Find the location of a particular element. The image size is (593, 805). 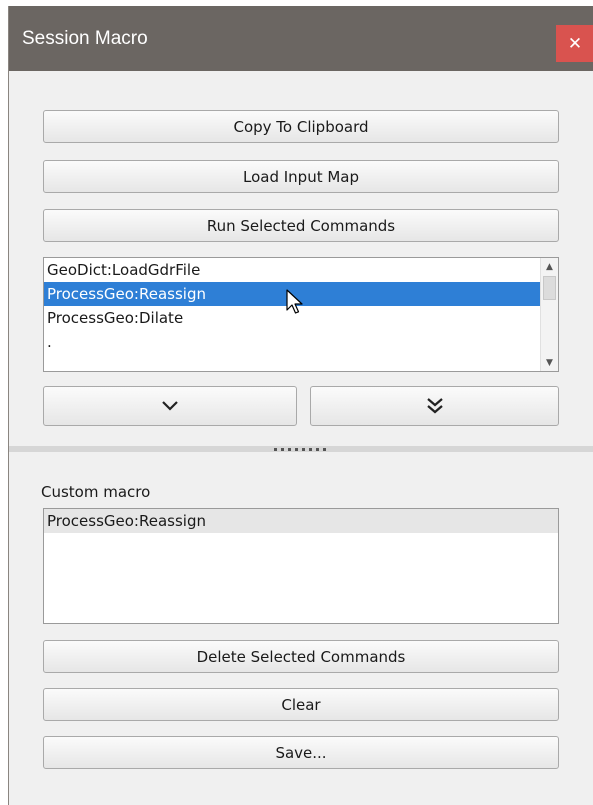

chevron-down-icon is located at coordinates (170, 406).